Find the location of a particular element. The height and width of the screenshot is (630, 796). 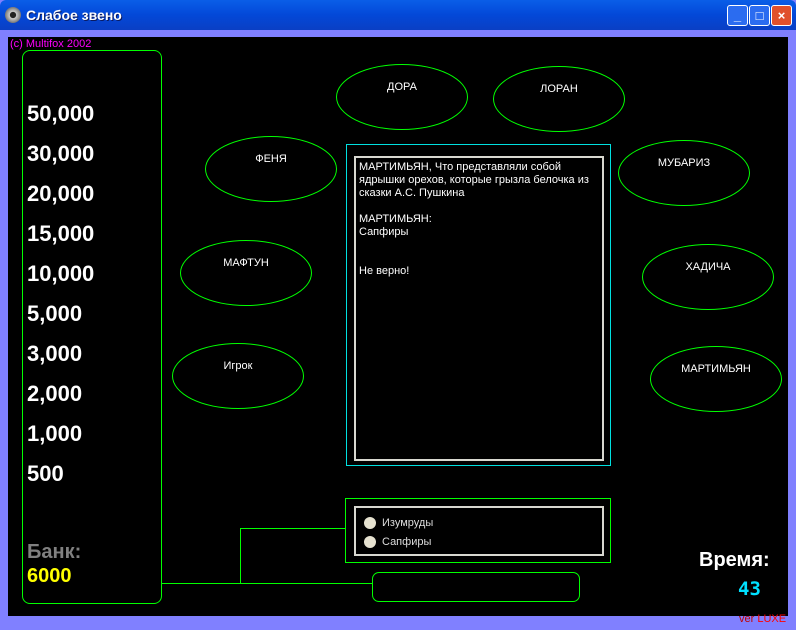

option-label: Сапфиры is located at coordinates (407, 542).